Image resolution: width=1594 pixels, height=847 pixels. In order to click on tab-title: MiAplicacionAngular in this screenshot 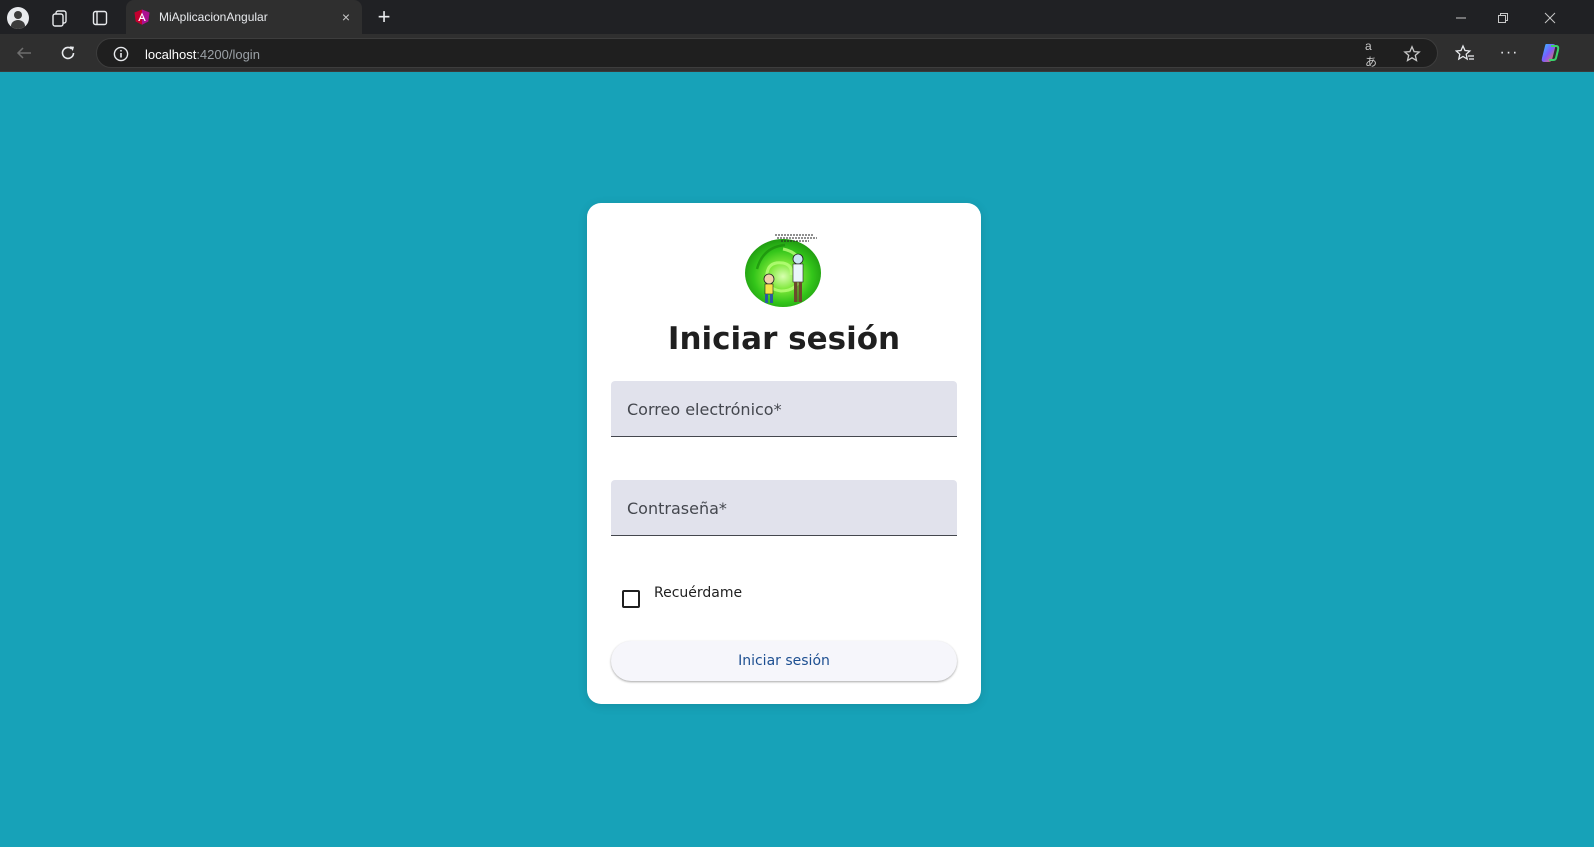, I will do `click(213, 17)`.